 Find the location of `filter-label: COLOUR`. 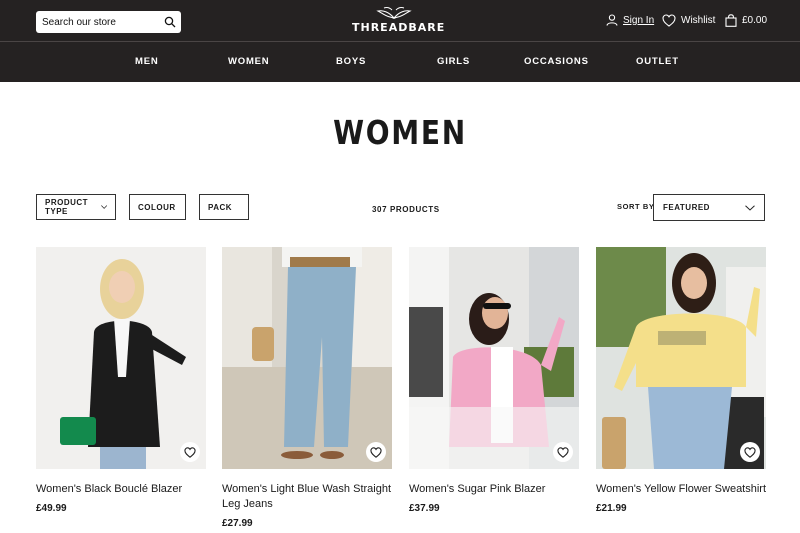

filter-label: COLOUR is located at coordinates (157, 207).